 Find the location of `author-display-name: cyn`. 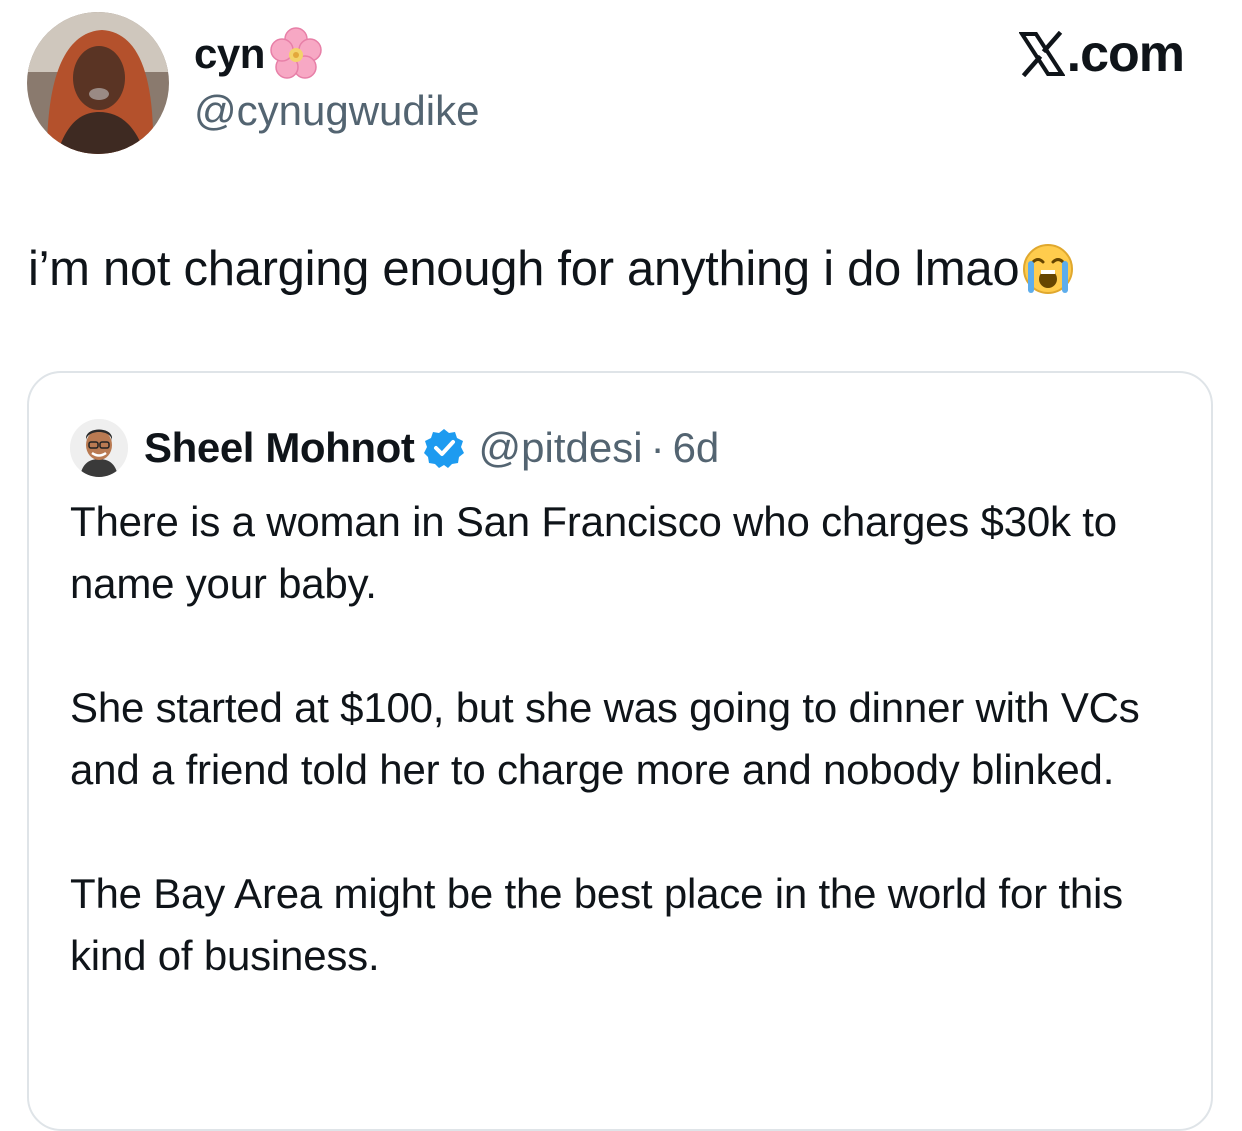

author-display-name: cyn is located at coordinates (229, 54).